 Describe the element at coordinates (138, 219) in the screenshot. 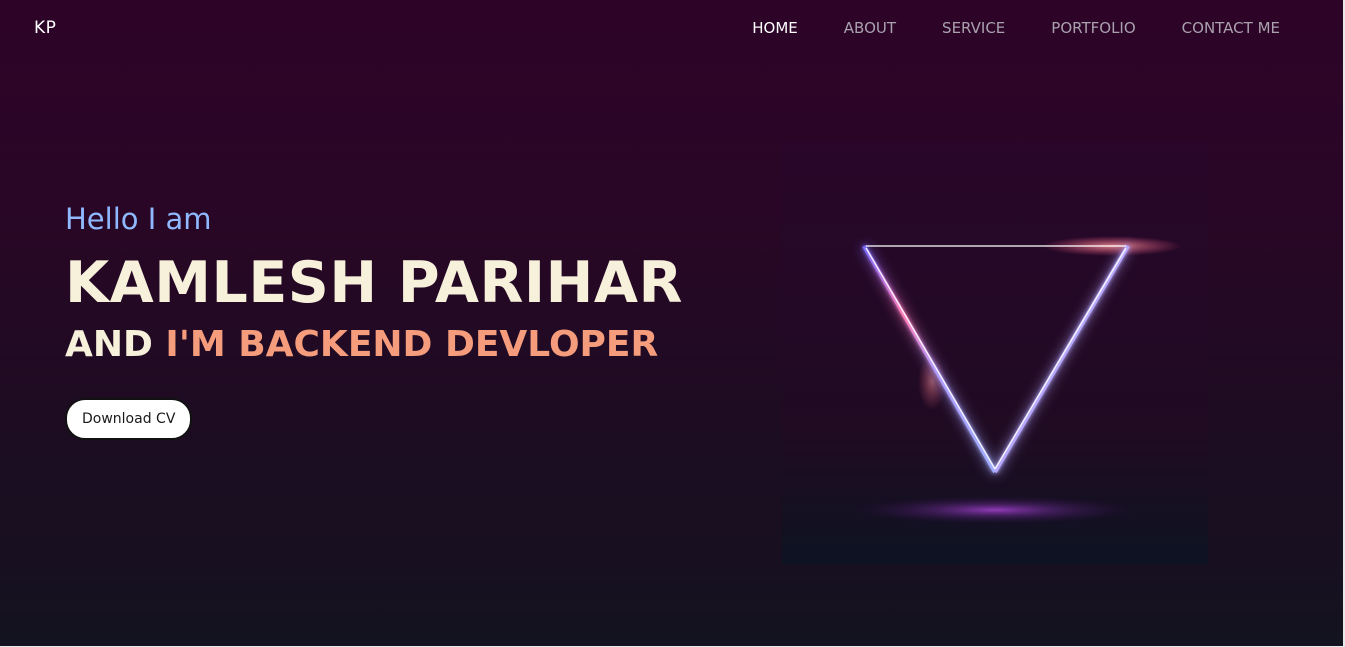

I see `hero-greeting: Hello I am` at that location.